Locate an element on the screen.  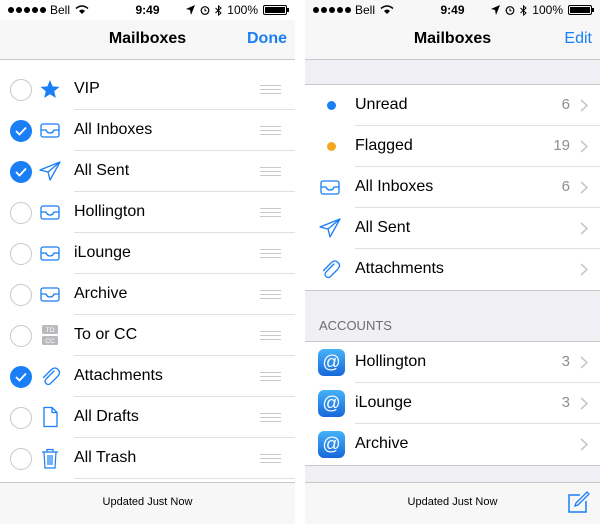
to-cc-icon: TO CC is located at coordinates (50, 335).